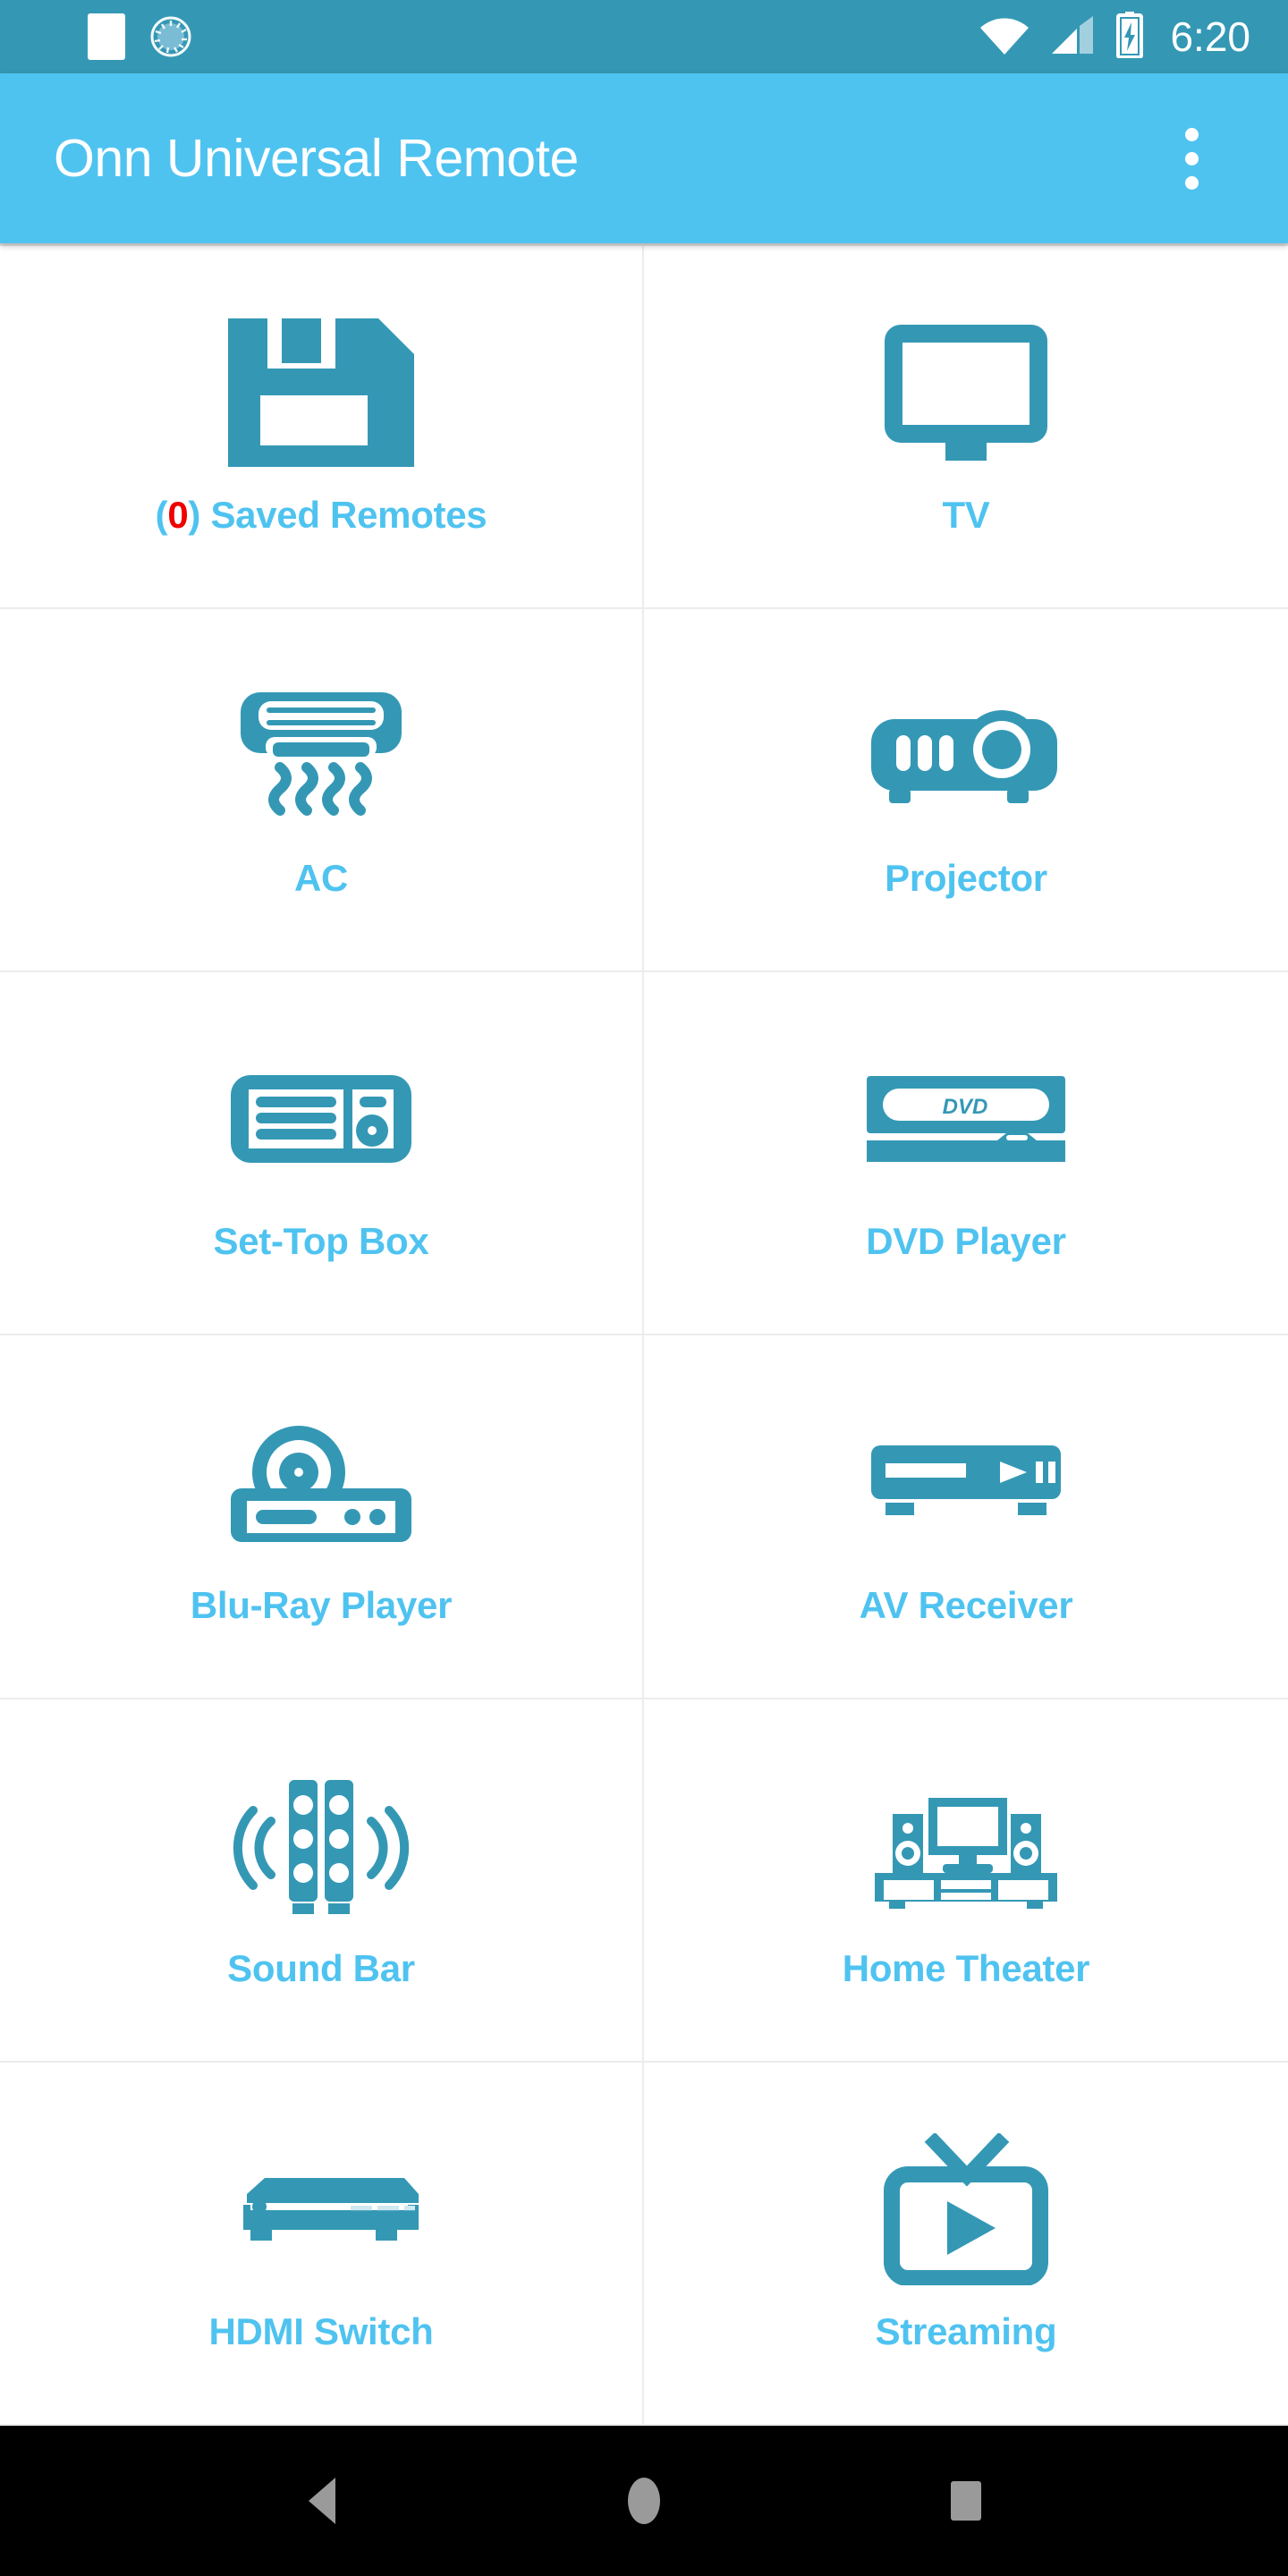 The width and height of the screenshot is (1288, 2576). Describe the element at coordinates (966, 1241) in the screenshot. I see `grid-cell-label-dvd-player: DVD Player` at that location.